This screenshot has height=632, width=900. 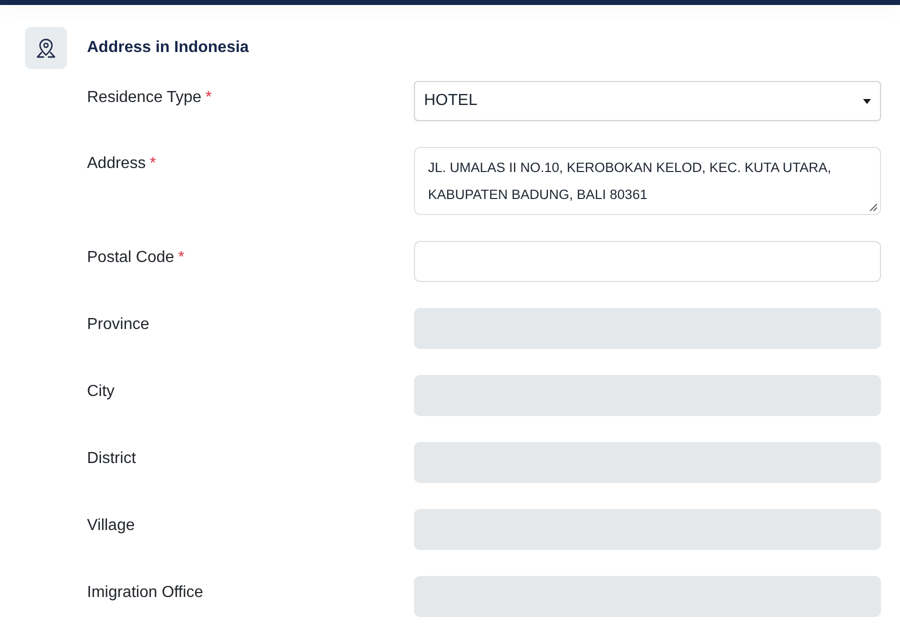 I want to click on resize-handle-icon, so click(x=873, y=207).